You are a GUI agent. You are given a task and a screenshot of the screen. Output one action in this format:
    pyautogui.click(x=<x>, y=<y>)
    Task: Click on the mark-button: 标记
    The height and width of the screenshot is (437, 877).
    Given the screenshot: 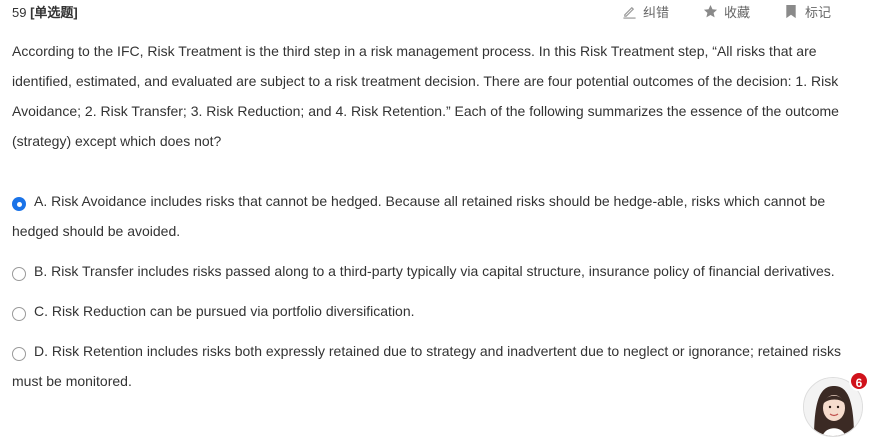 What is the action you would take?
    pyautogui.click(x=807, y=11)
    